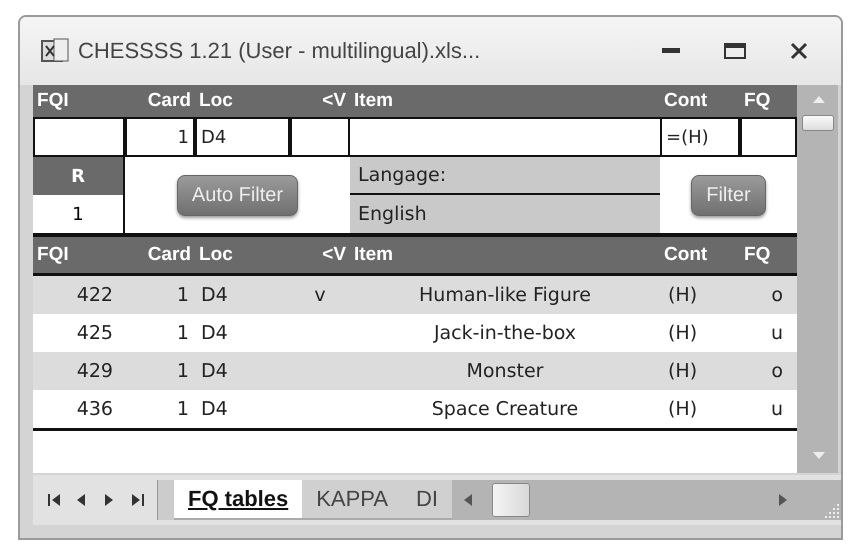 The height and width of the screenshot is (551, 855). What do you see at coordinates (242, 137) in the screenshot?
I see `filter-input-field: D4` at bounding box center [242, 137].